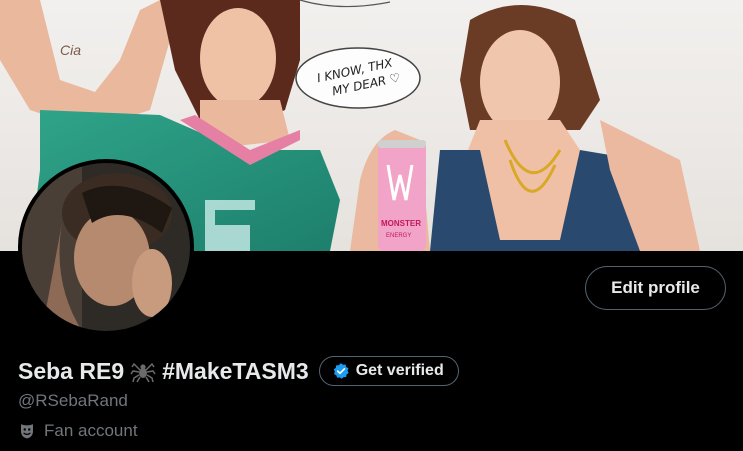  What do you see at coordinates (70, 50) in the screenshot?
I see `tattoo-text: Cia` at bounding box center [70, 50].